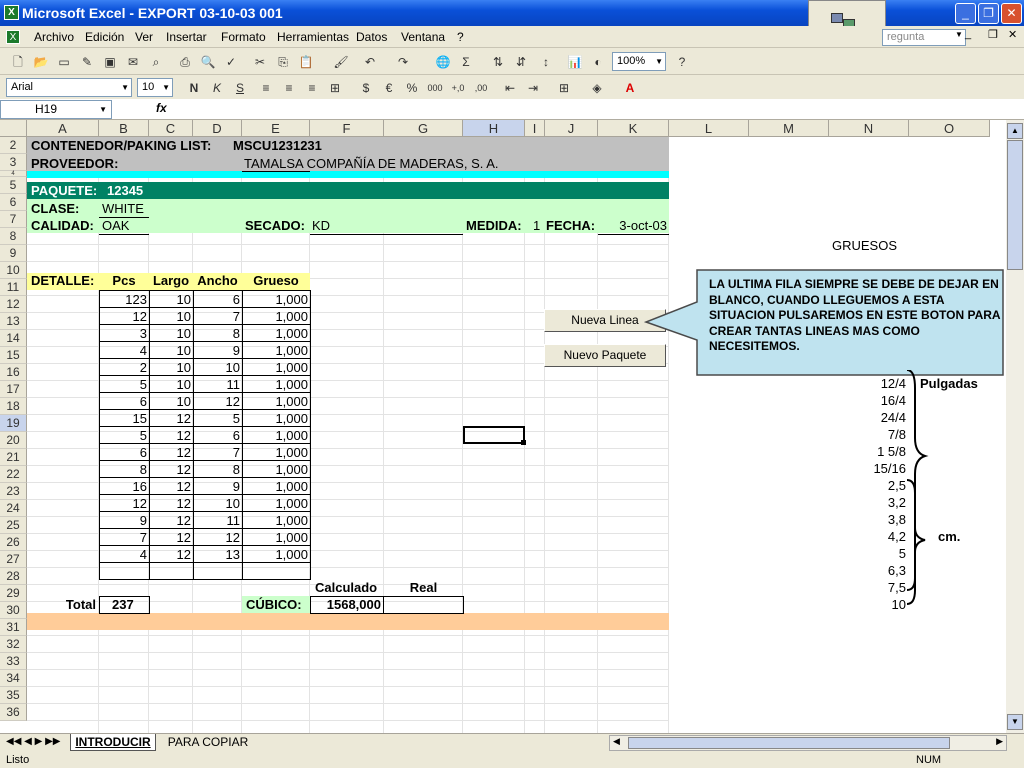  I want to click on col-header-e: E, so click(276, 128).